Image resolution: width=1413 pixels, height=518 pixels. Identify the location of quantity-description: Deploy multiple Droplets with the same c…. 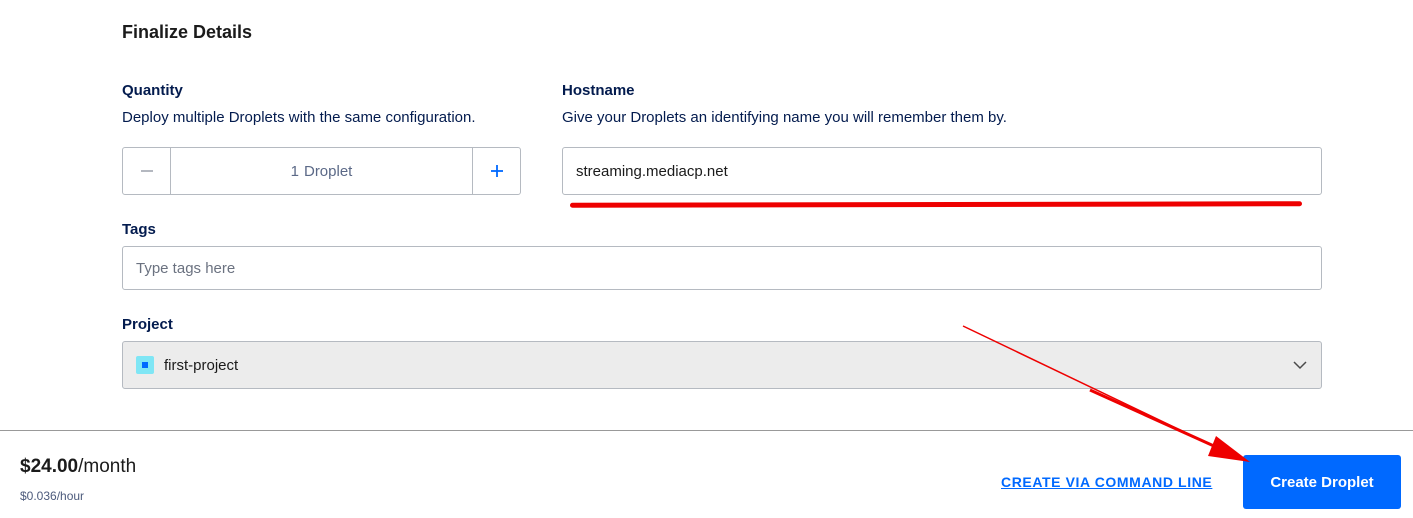
(299, 117).